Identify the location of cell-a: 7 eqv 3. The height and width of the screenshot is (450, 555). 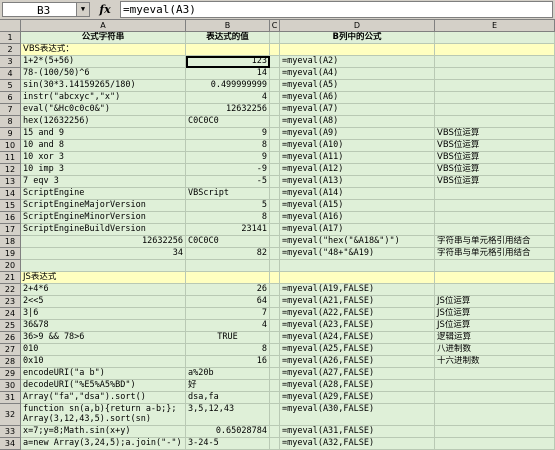
(103, 182).